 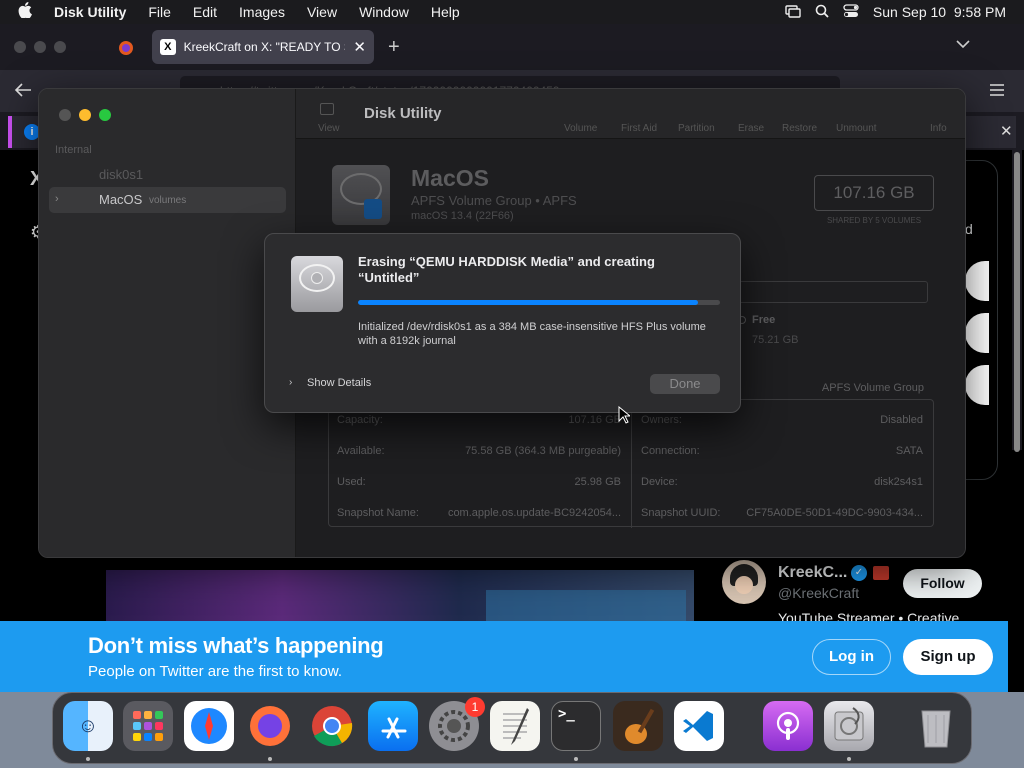 What do you see at coordinates (685, 384) in the screenshot?
I see `done-button: Done` at bounding box center [685, 384].